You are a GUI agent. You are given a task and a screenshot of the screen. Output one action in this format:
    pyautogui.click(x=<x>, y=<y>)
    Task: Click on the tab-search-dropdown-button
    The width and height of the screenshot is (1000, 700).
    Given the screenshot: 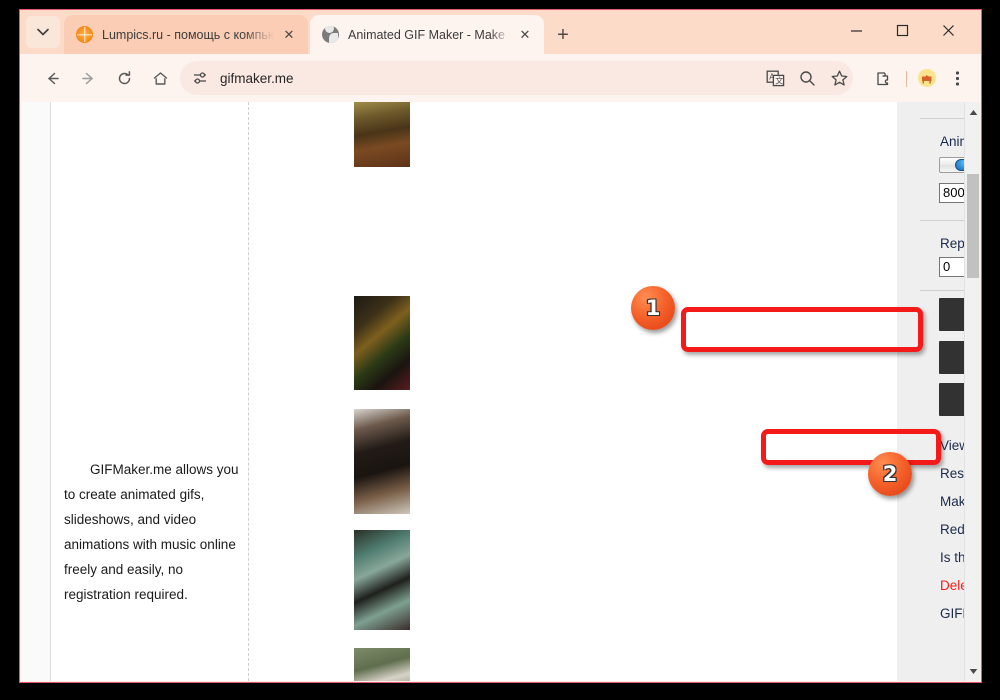 What is the action you would take?
    pyautogui.click(x=43, y=32)
    